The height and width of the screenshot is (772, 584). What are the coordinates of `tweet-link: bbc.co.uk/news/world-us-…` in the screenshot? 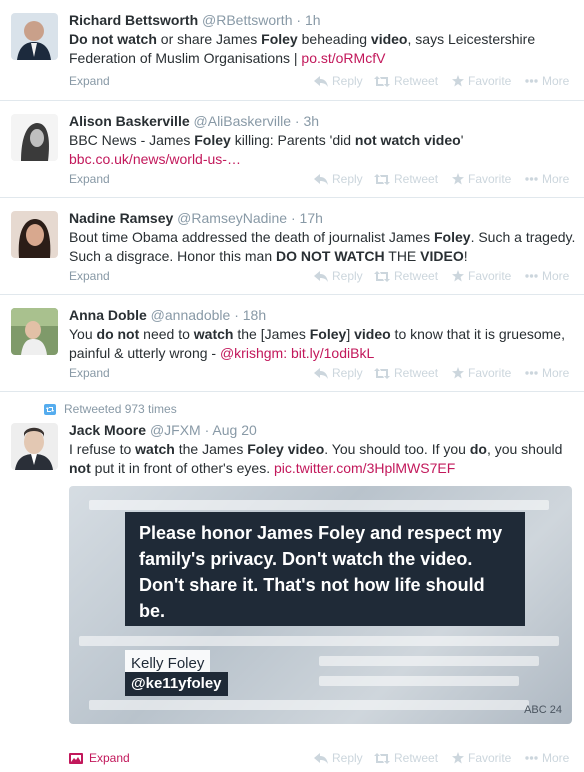 It's located at (155, 159).